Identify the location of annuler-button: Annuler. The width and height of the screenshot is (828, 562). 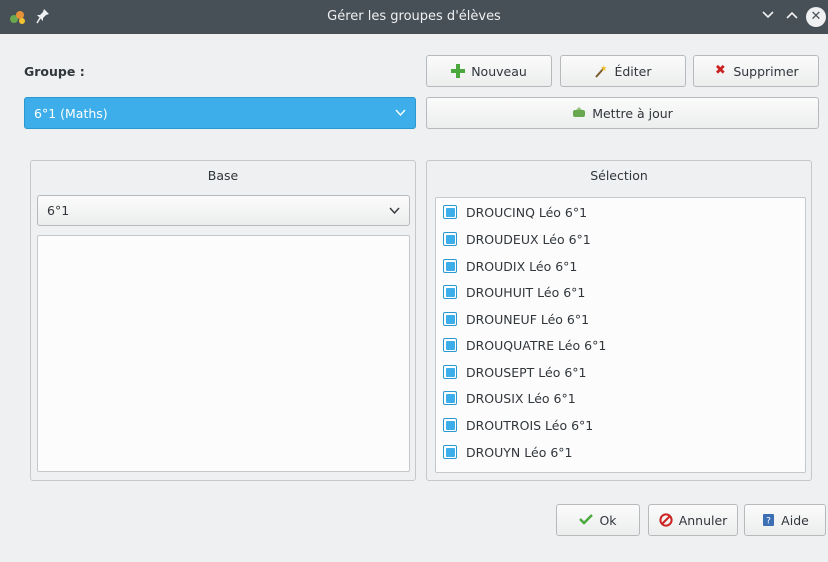
(693, 520).